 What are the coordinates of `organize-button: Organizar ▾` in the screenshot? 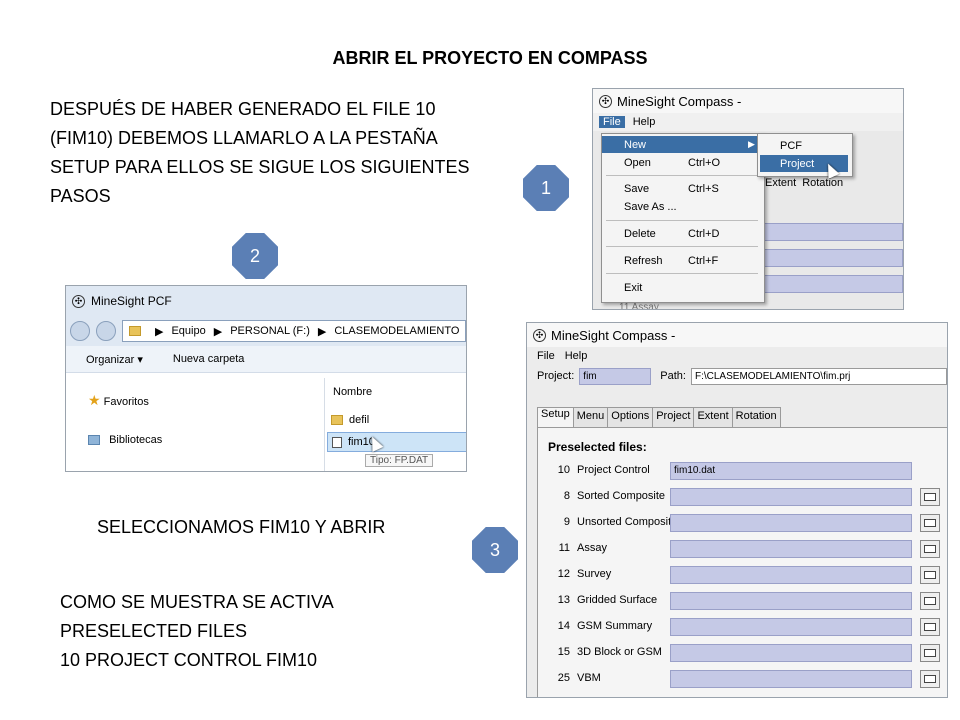 It's located at (114, 359).